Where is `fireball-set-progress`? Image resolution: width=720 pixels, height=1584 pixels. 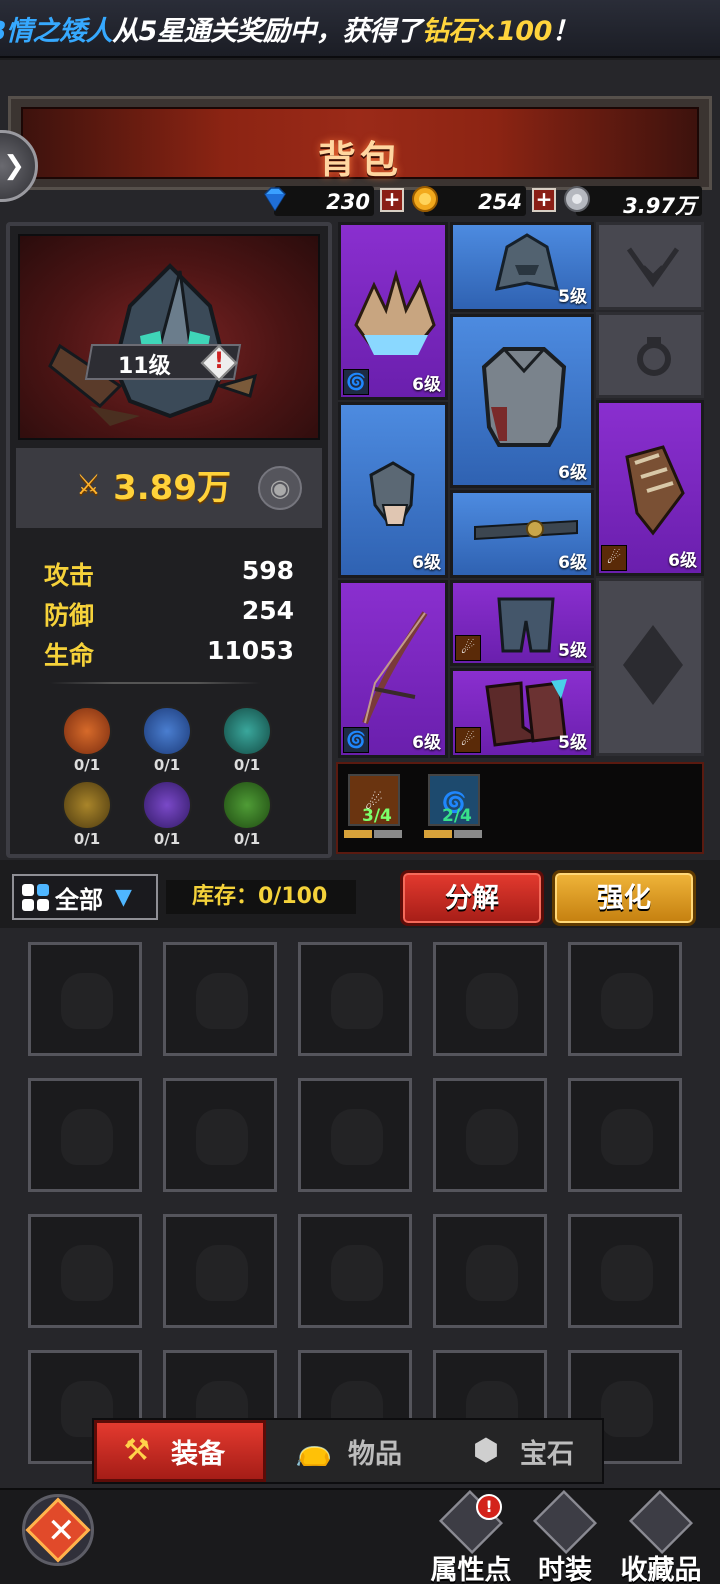 fireball-set-progress is located at coordinates (373, 834).